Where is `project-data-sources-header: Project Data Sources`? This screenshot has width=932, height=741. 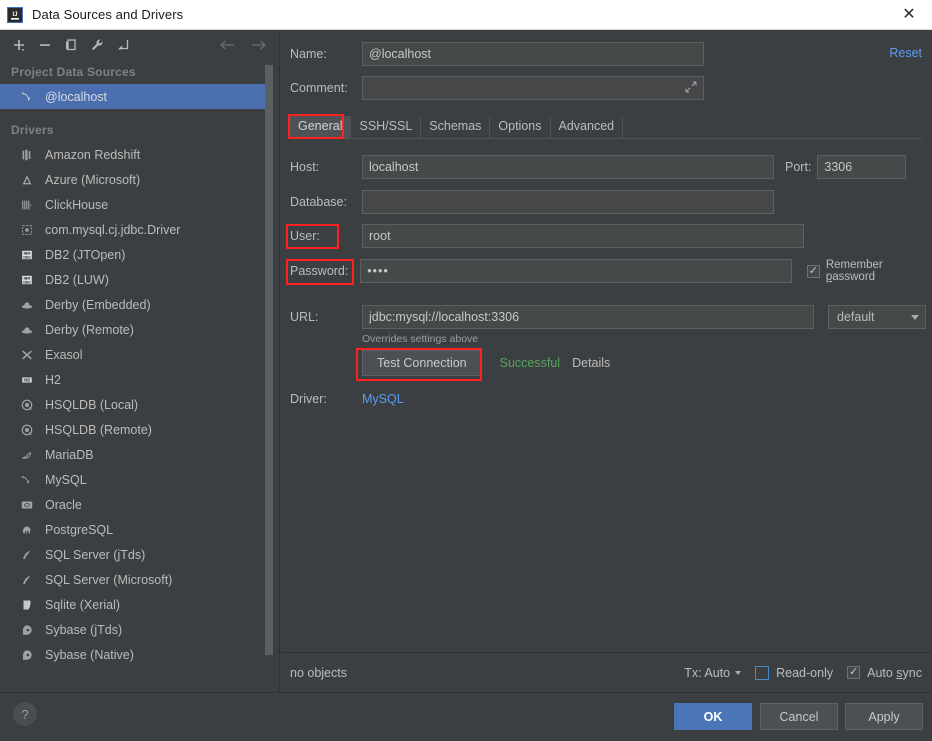
project-data-sources-header: Project Data Sources is located at coordinates (73, 72).